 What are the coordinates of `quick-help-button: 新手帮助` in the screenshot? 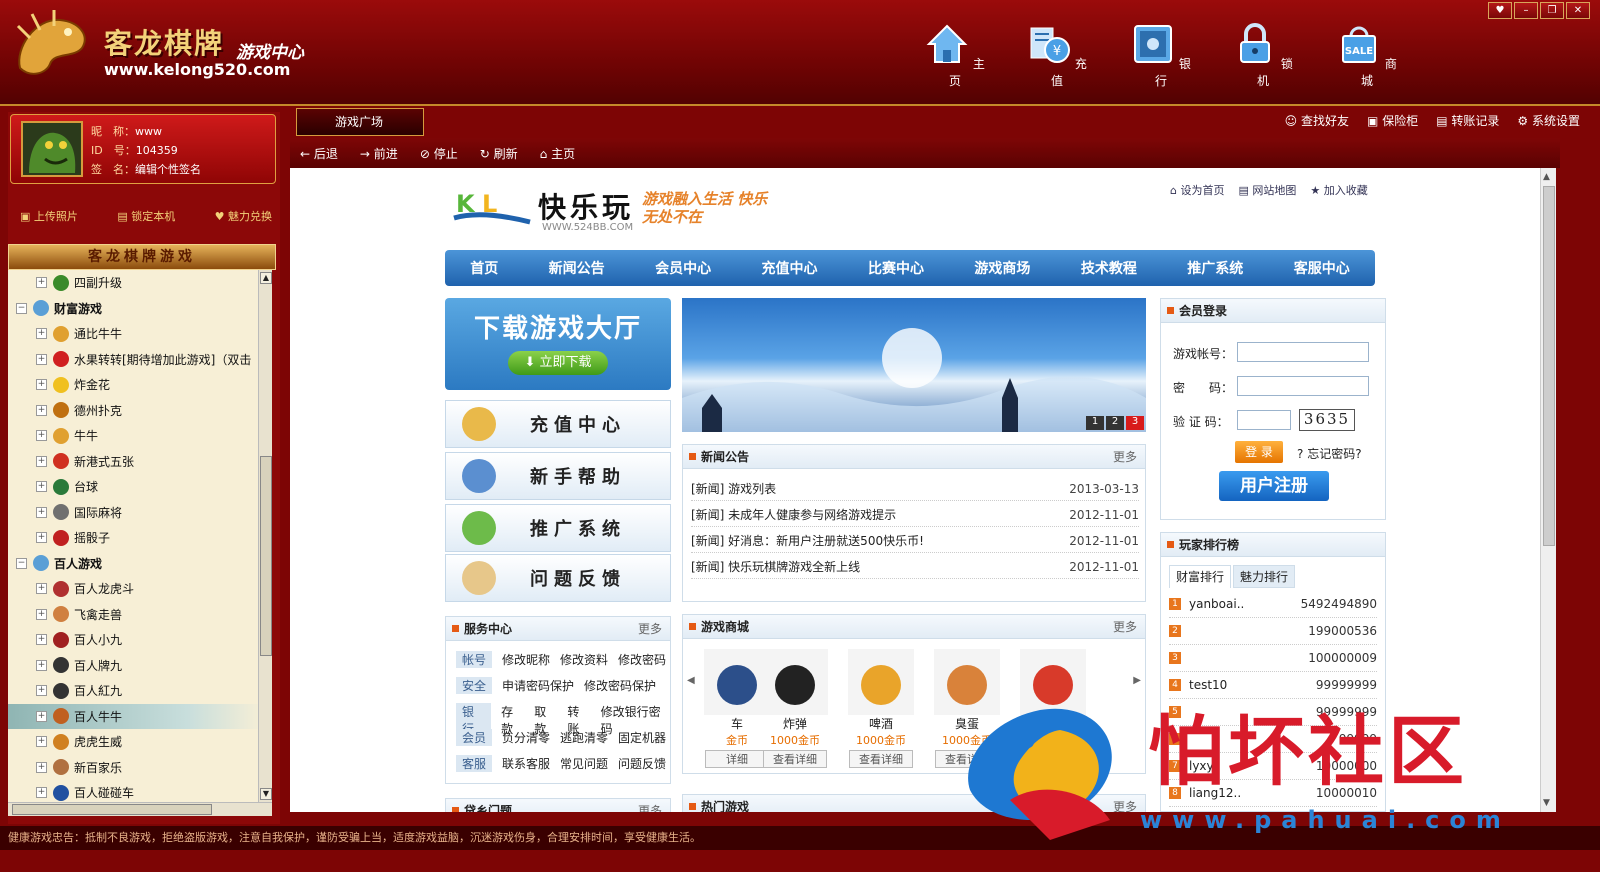 It's located at (558, 476).